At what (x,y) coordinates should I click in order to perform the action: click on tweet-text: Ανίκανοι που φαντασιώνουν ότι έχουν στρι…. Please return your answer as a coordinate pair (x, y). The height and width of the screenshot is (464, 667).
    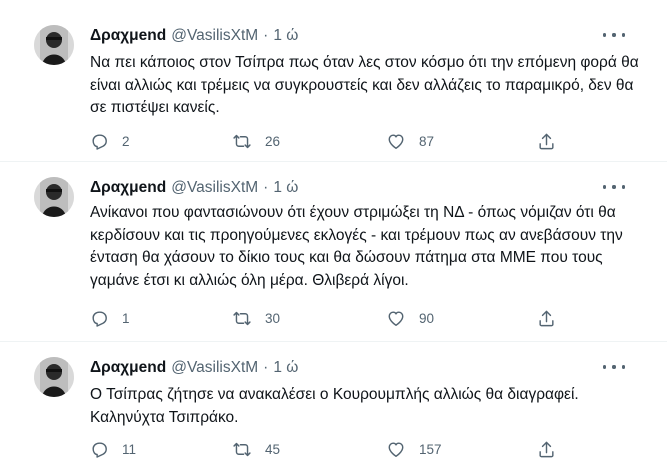
    Looking at the image, I should click on (356, 246).